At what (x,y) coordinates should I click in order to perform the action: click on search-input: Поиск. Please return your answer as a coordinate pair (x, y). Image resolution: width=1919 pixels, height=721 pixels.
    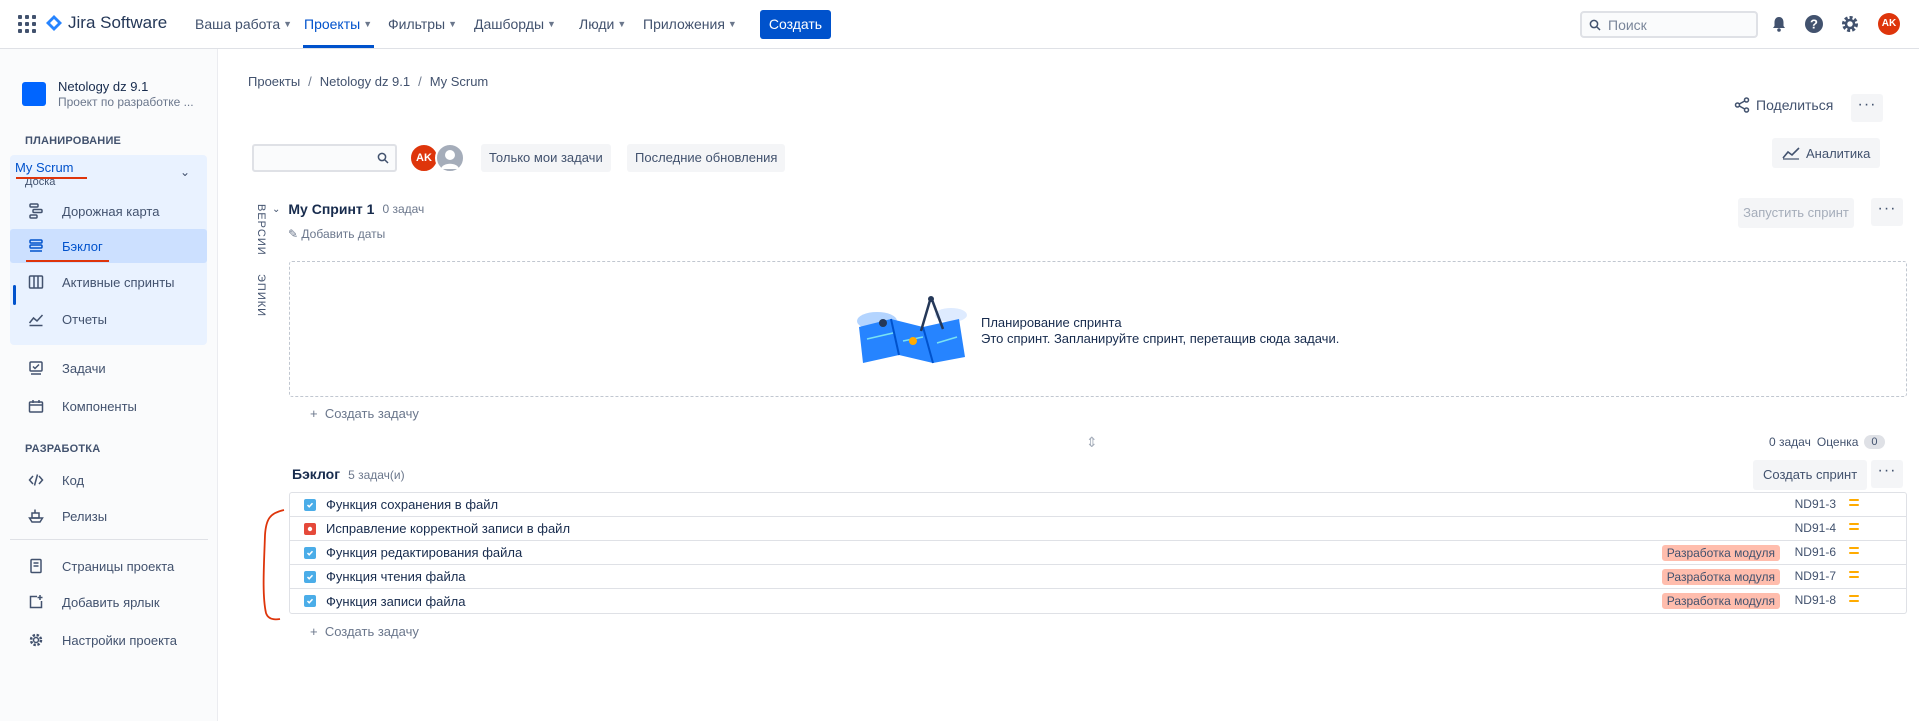
    Looking at the image, I should click on (1669, 24).